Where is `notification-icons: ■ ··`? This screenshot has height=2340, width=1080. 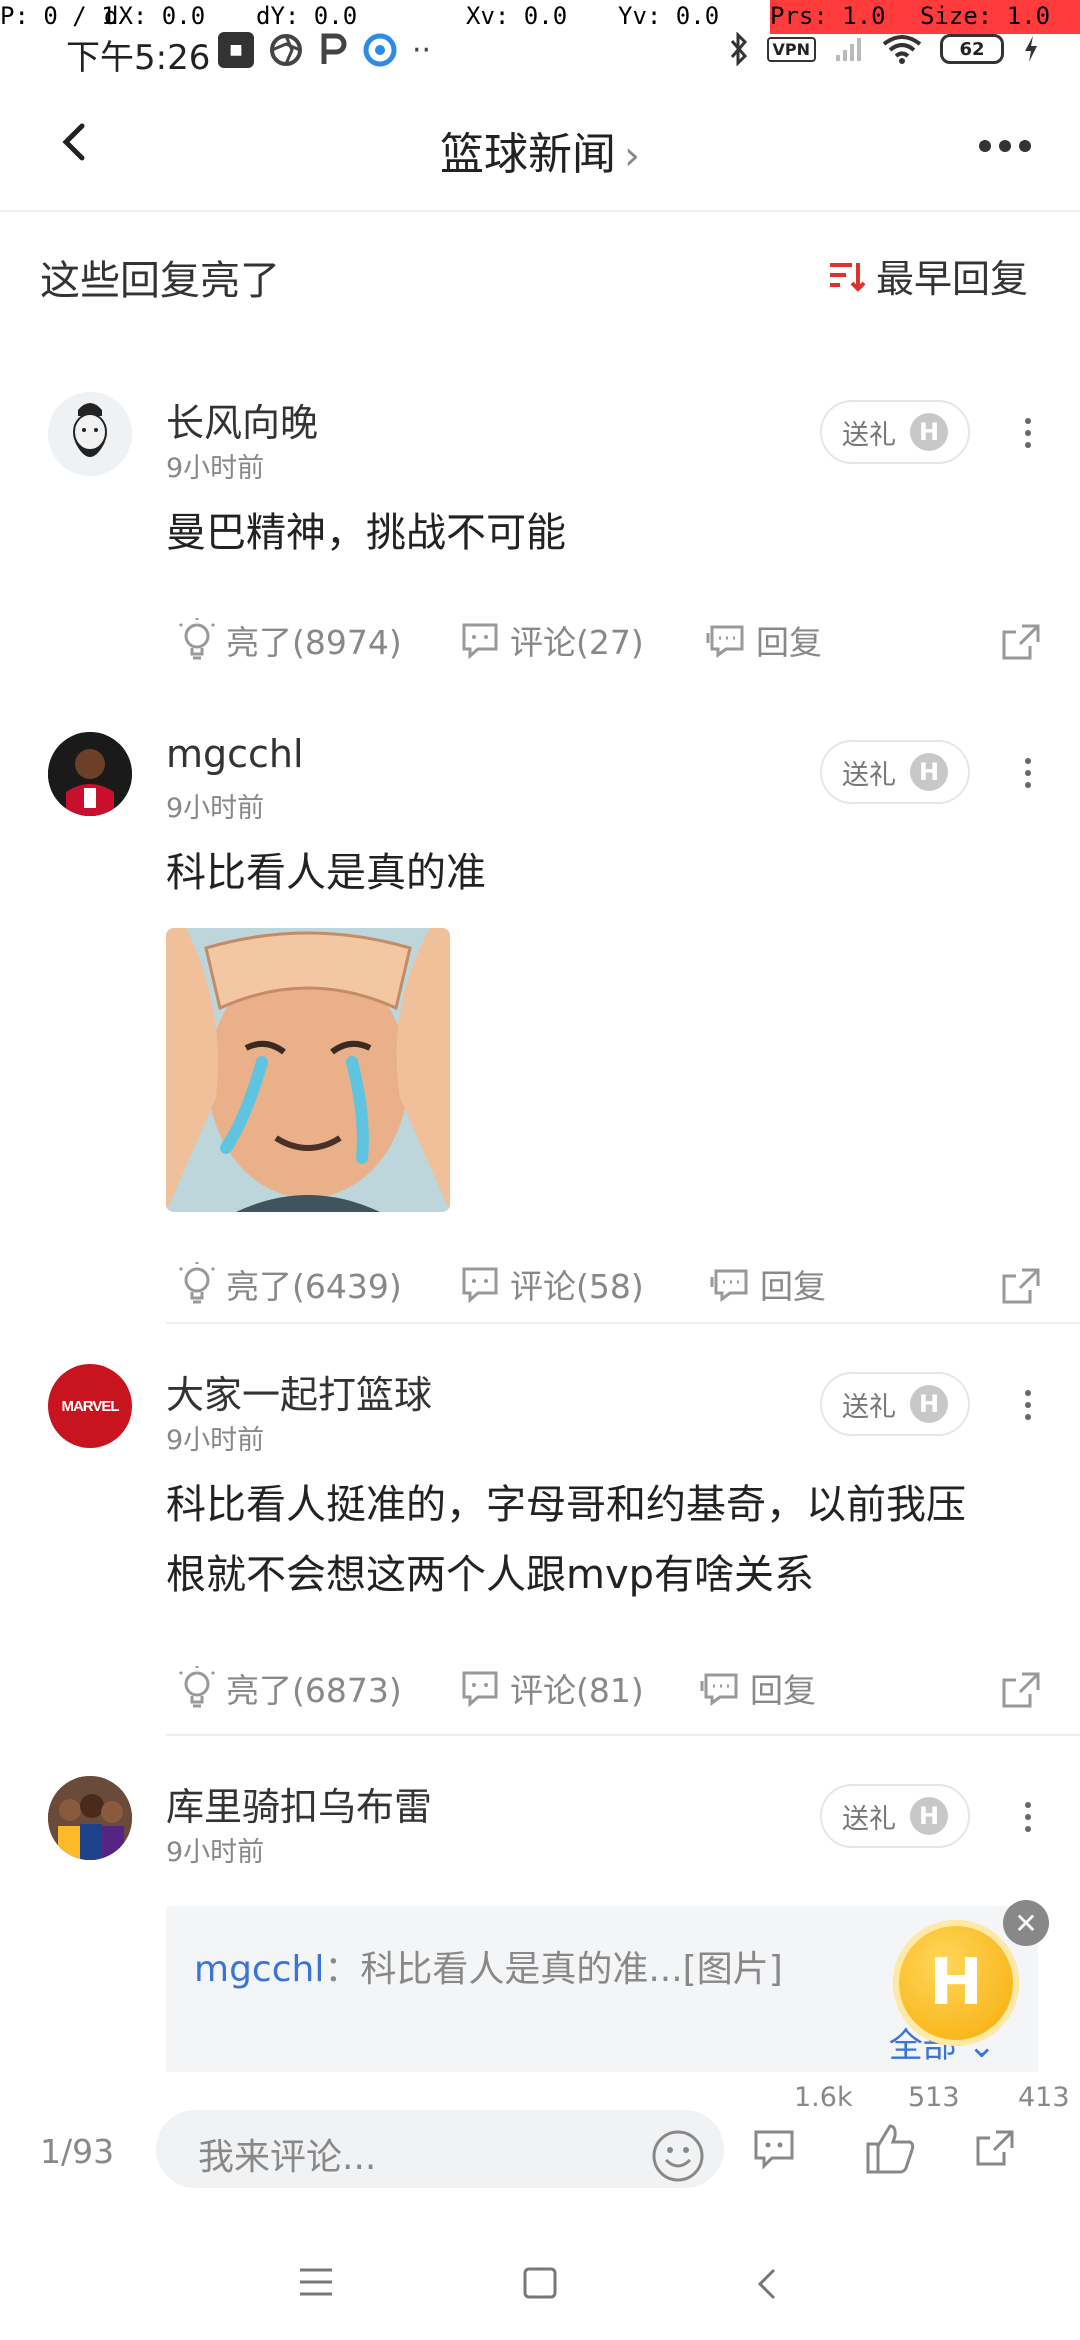
notification-icons: ■ ·· is located at coordinates (324, 50).